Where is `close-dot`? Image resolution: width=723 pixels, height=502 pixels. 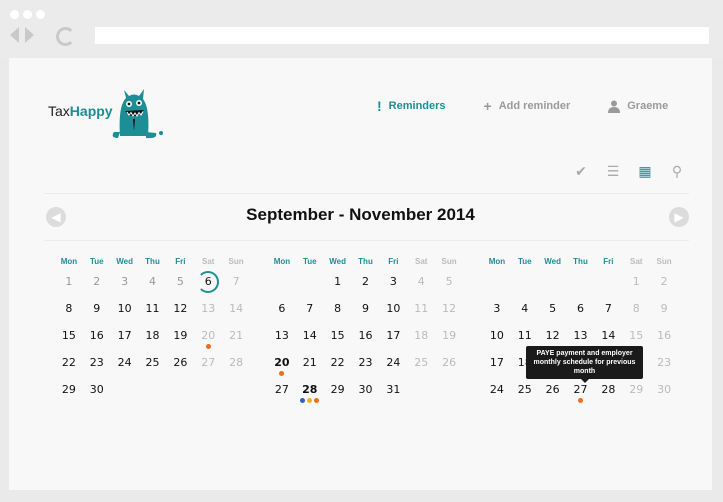
close-dot is located at coordinates (14, 14).